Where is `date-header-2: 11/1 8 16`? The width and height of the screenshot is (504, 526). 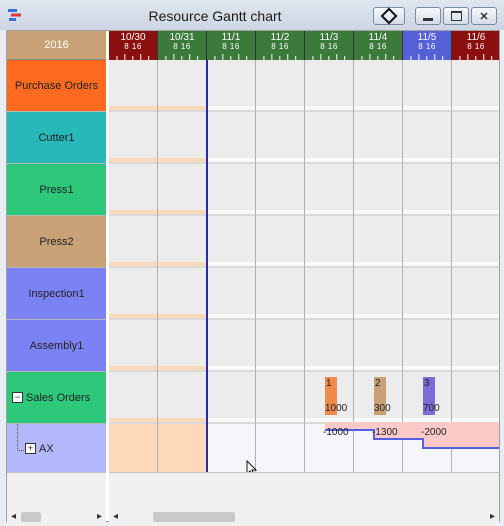
date-header-2: 11/1 8 16 is located at coordinates (231, 45).